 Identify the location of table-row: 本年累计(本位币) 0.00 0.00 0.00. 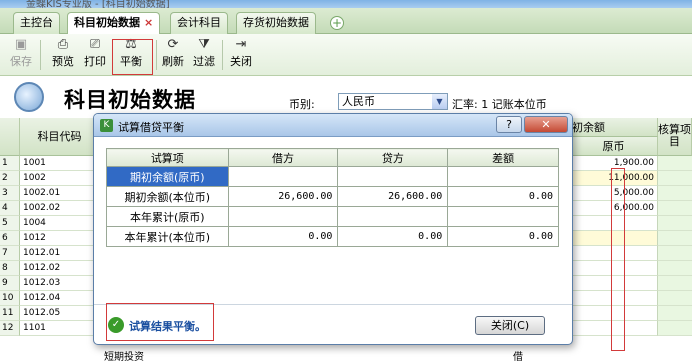
(332, 236).